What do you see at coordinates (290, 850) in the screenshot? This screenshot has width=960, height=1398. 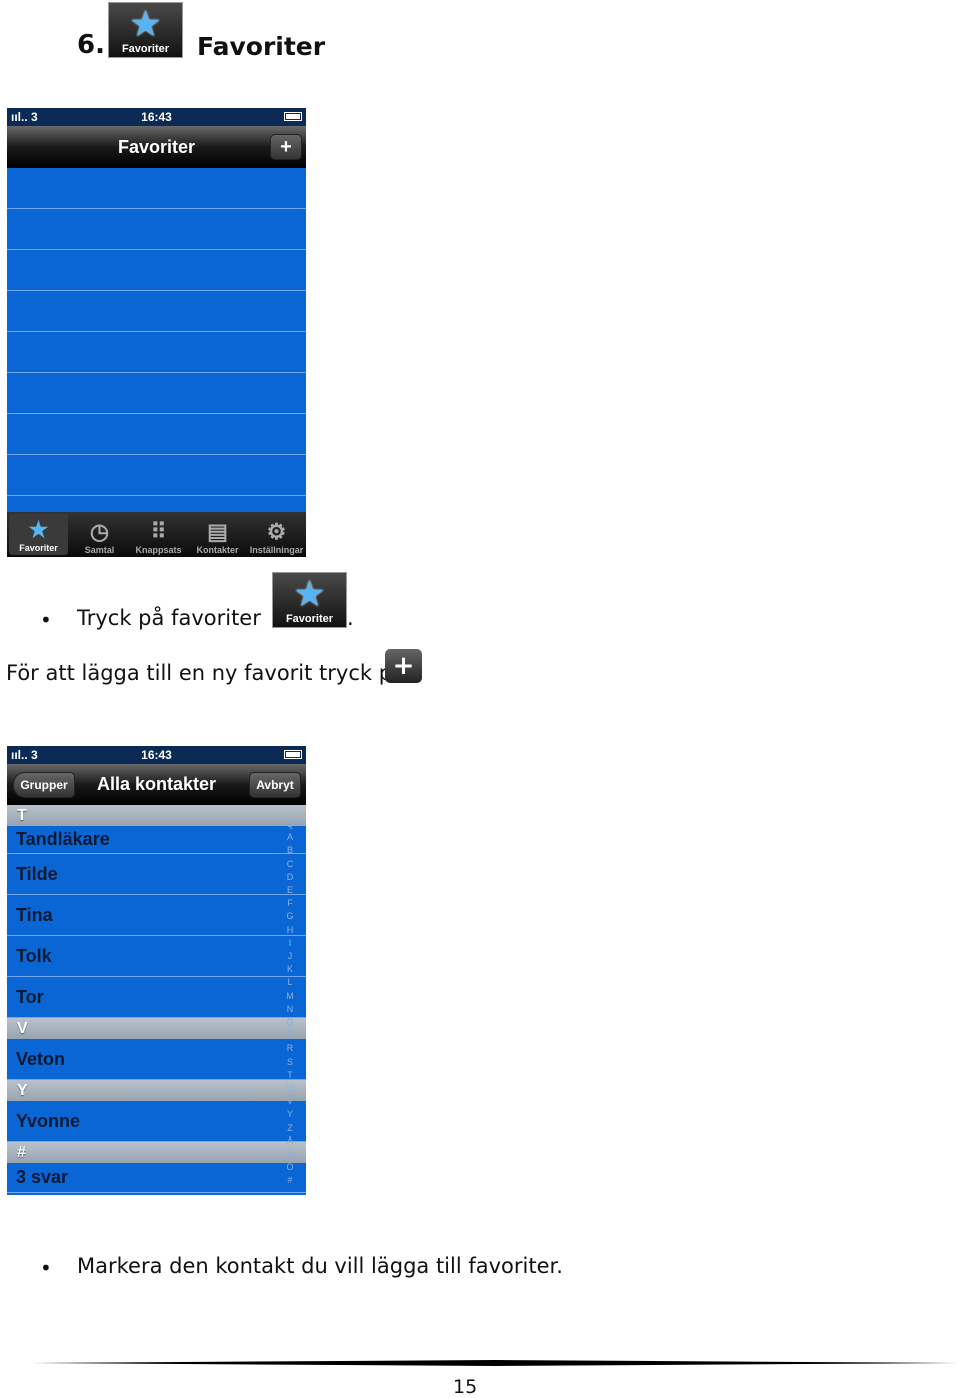 I see `index-letter: B` at bounding box center [290, 850].